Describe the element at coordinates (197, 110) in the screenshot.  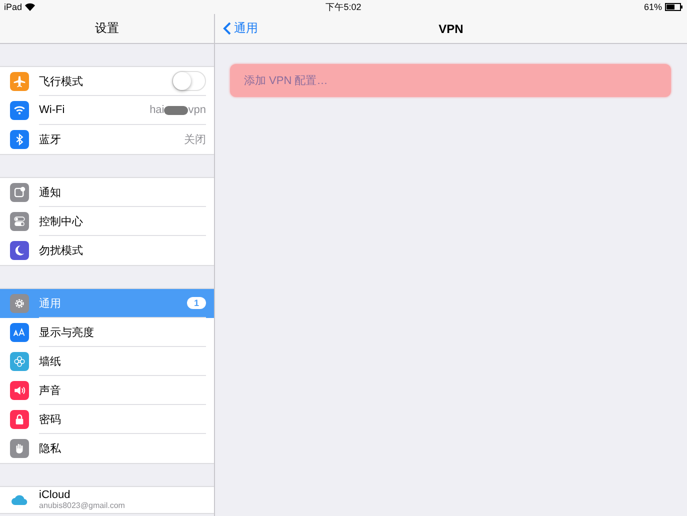
I see `row-value: vpn` at that location.